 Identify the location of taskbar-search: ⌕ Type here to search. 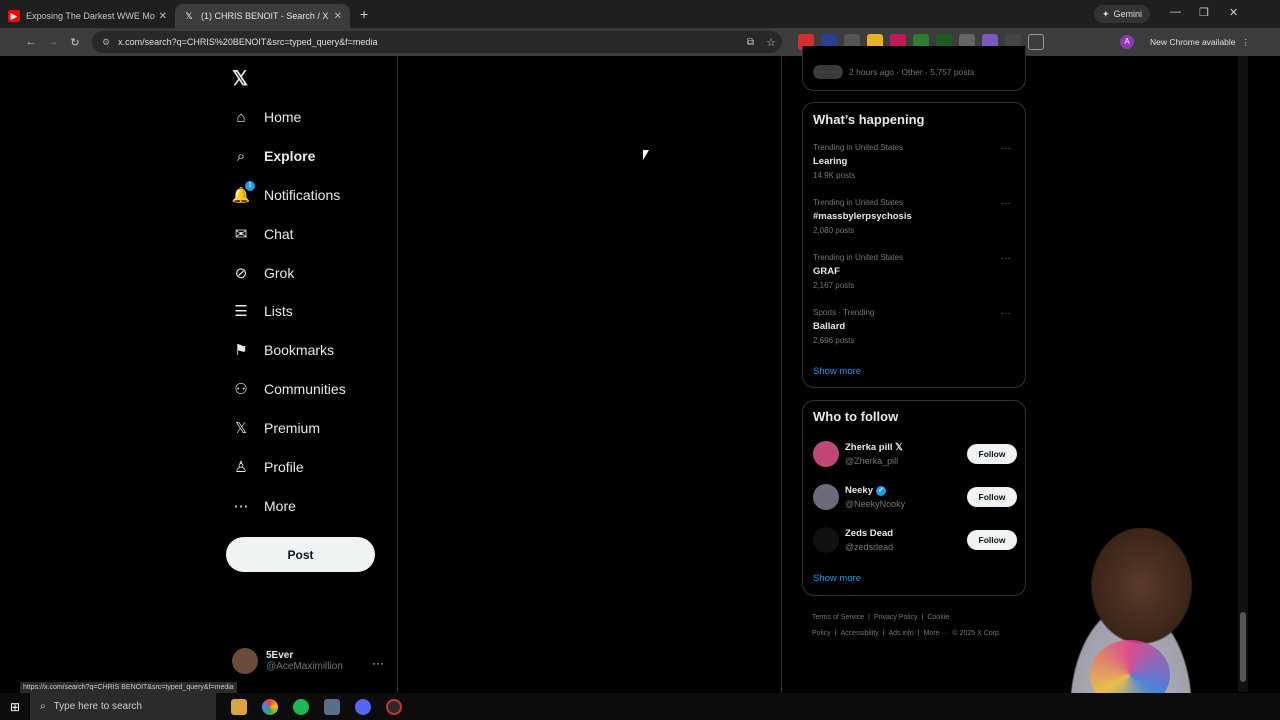
(123, 706).